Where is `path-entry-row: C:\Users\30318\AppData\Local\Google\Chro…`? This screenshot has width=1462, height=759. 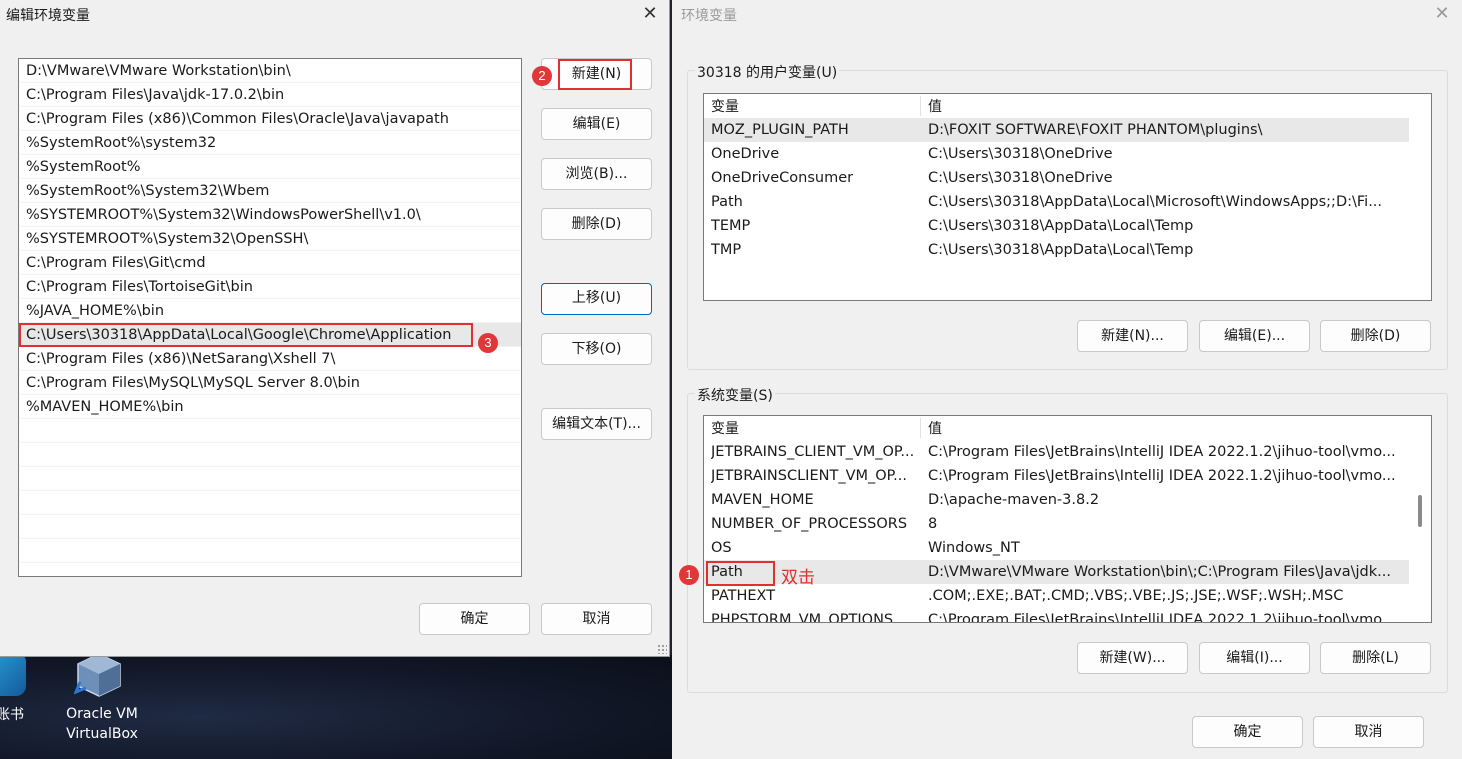 path-entry-row: C:\Users\30318\AppData\Local\Google\Chro… is located at coordinates (270, 335).